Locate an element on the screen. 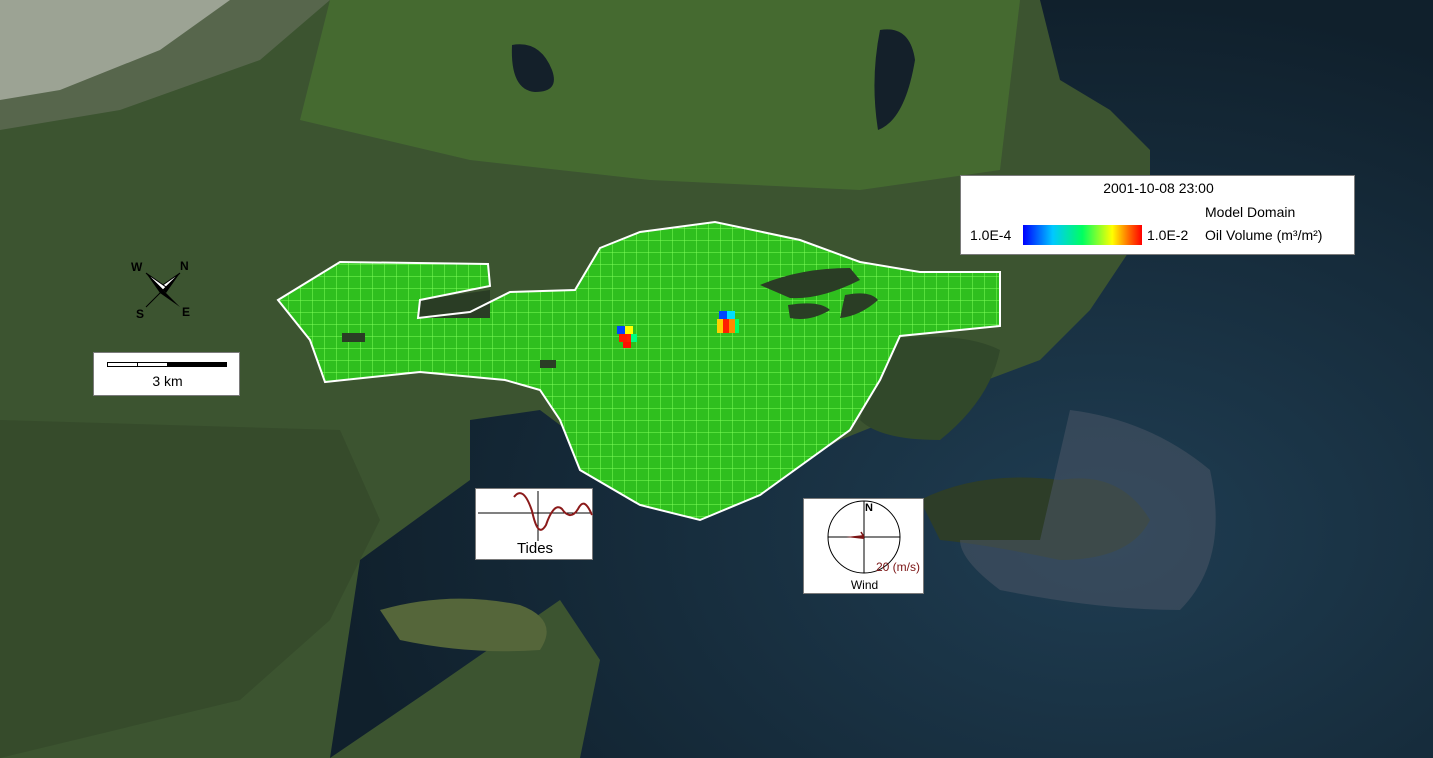 The width and height of the screenshot is (1433, 758). legend-min-label: 1.0E-4 is located at coordinates (991, 235).